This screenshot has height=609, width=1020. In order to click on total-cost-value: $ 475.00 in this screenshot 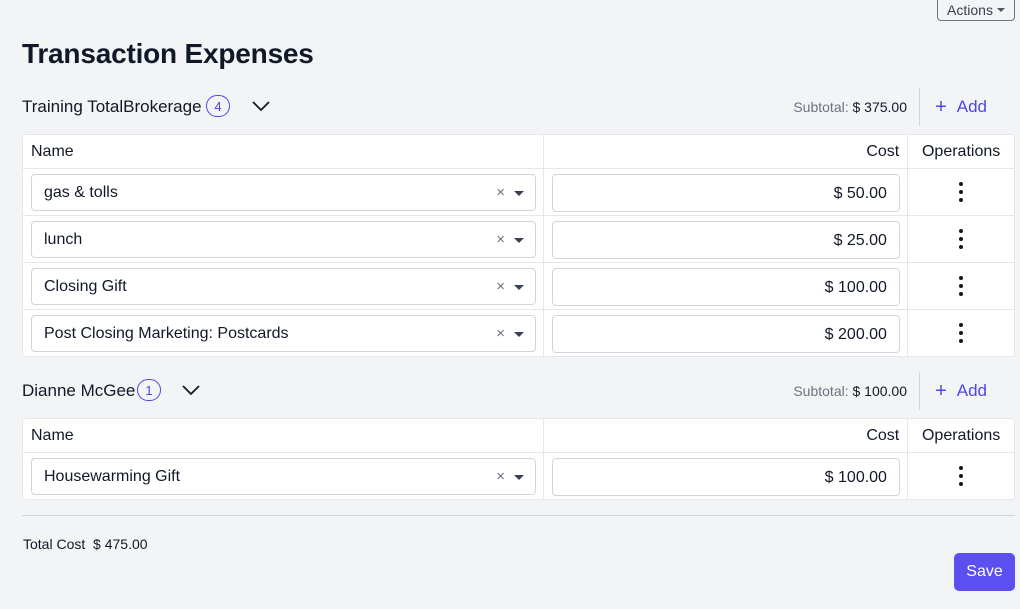, I will do `click(120, 544)`.